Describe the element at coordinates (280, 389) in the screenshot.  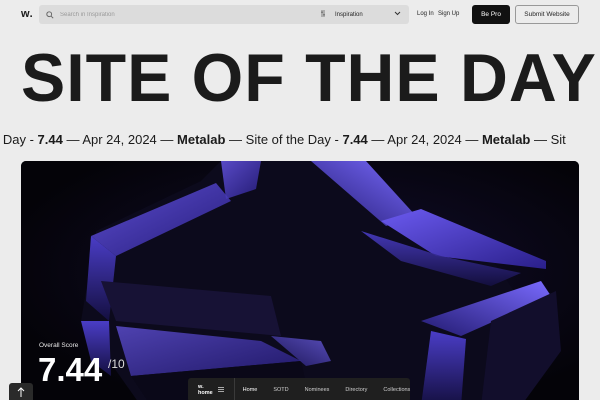
I see `nav-item-sotd: SOTD` at that location.